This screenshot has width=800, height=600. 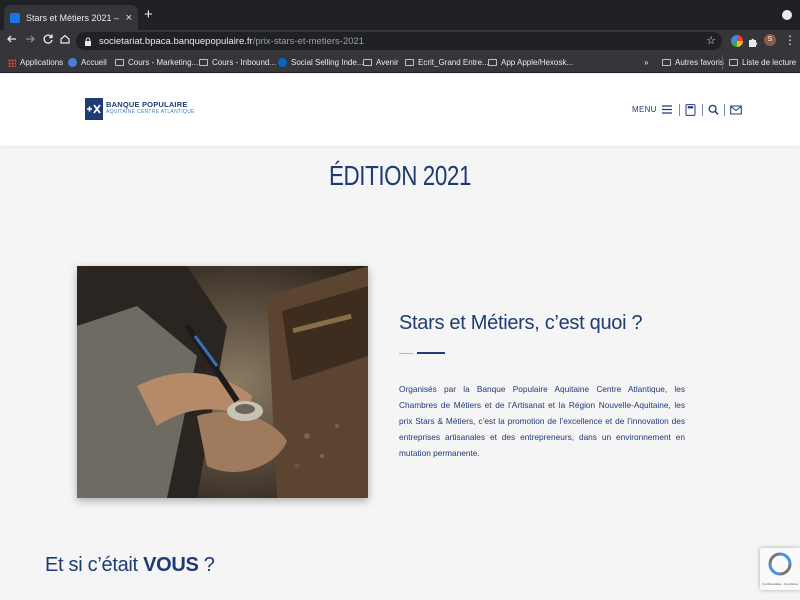 I want to click on bookmark-other-favorites: Autres favoris, so click(x=693, y=62).